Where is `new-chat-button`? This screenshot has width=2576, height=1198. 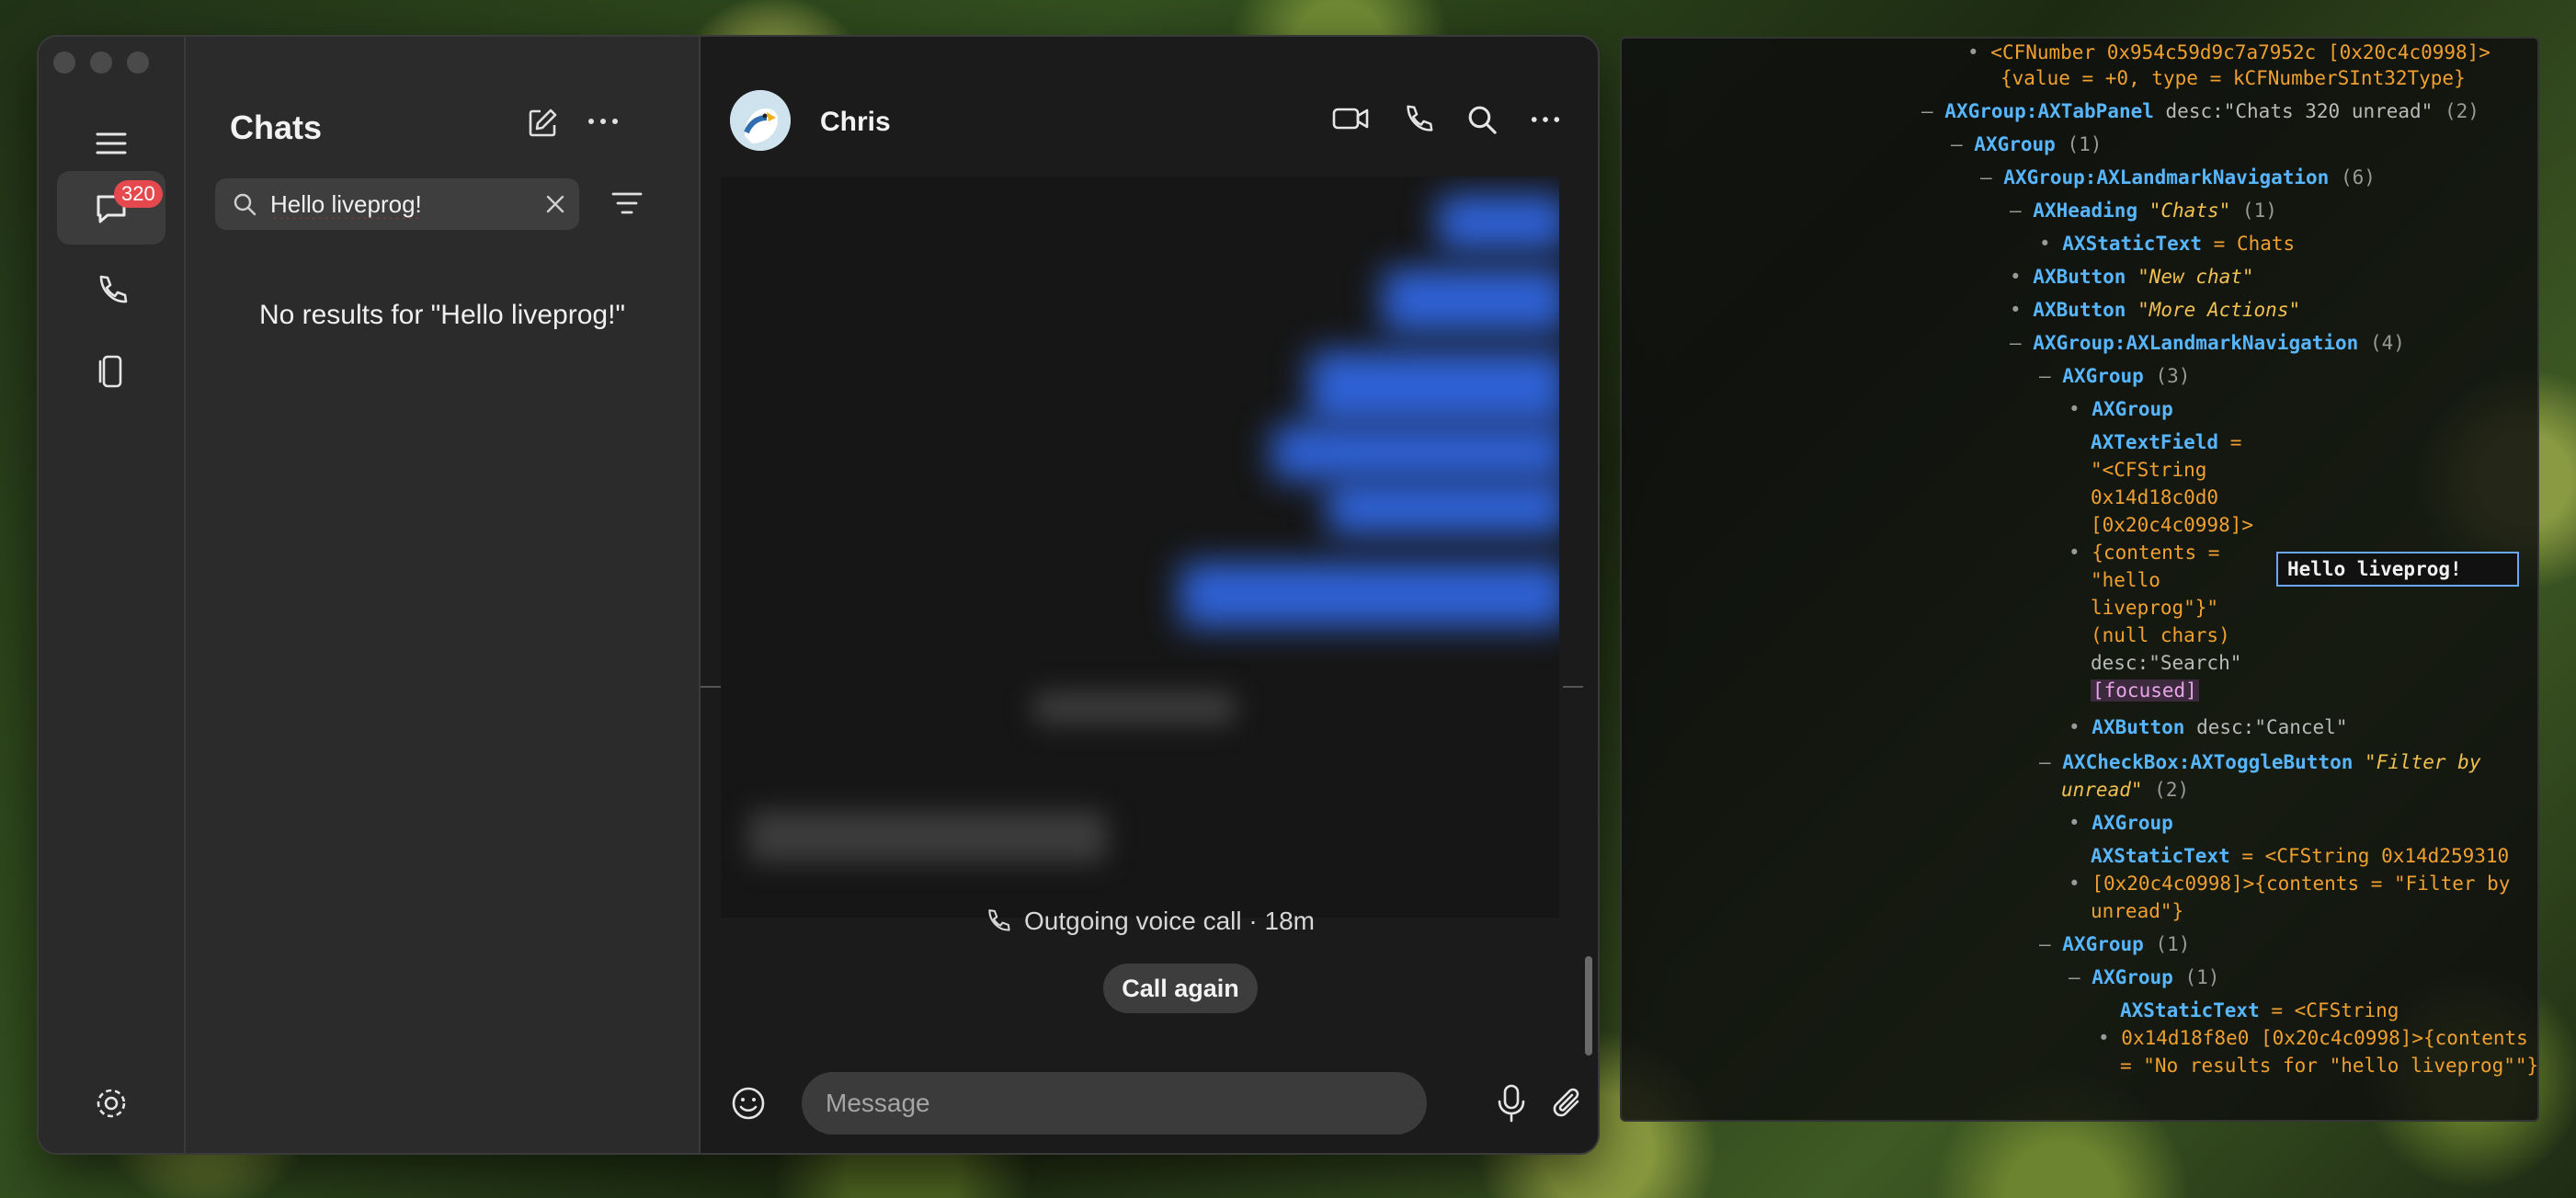
new-chat-button is located at coordinates (542, 125).